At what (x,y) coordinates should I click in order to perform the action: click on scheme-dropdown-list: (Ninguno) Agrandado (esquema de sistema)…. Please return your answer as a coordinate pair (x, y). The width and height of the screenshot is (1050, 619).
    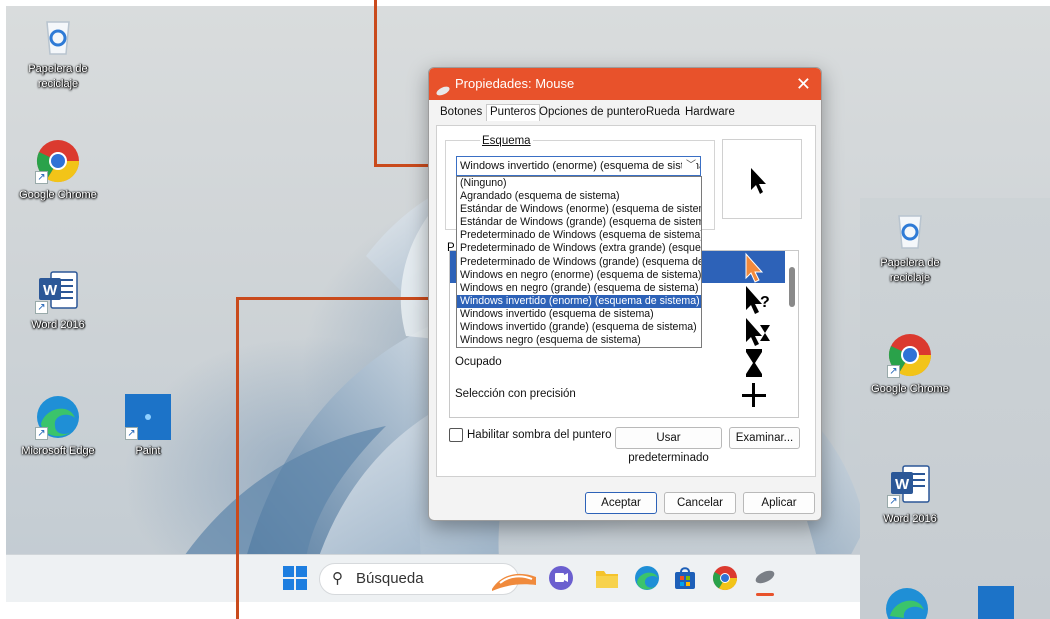
    Looking at the image, I should click on (579, 262).